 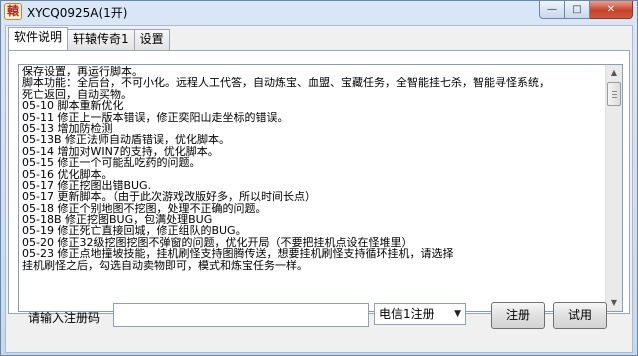 What do you see at coordinates (134, 231) in the screenshot?
I see `notes-line: 05-19 修正死亡直接回城，修正组队的BUG。` at bounding box center [134, 231].